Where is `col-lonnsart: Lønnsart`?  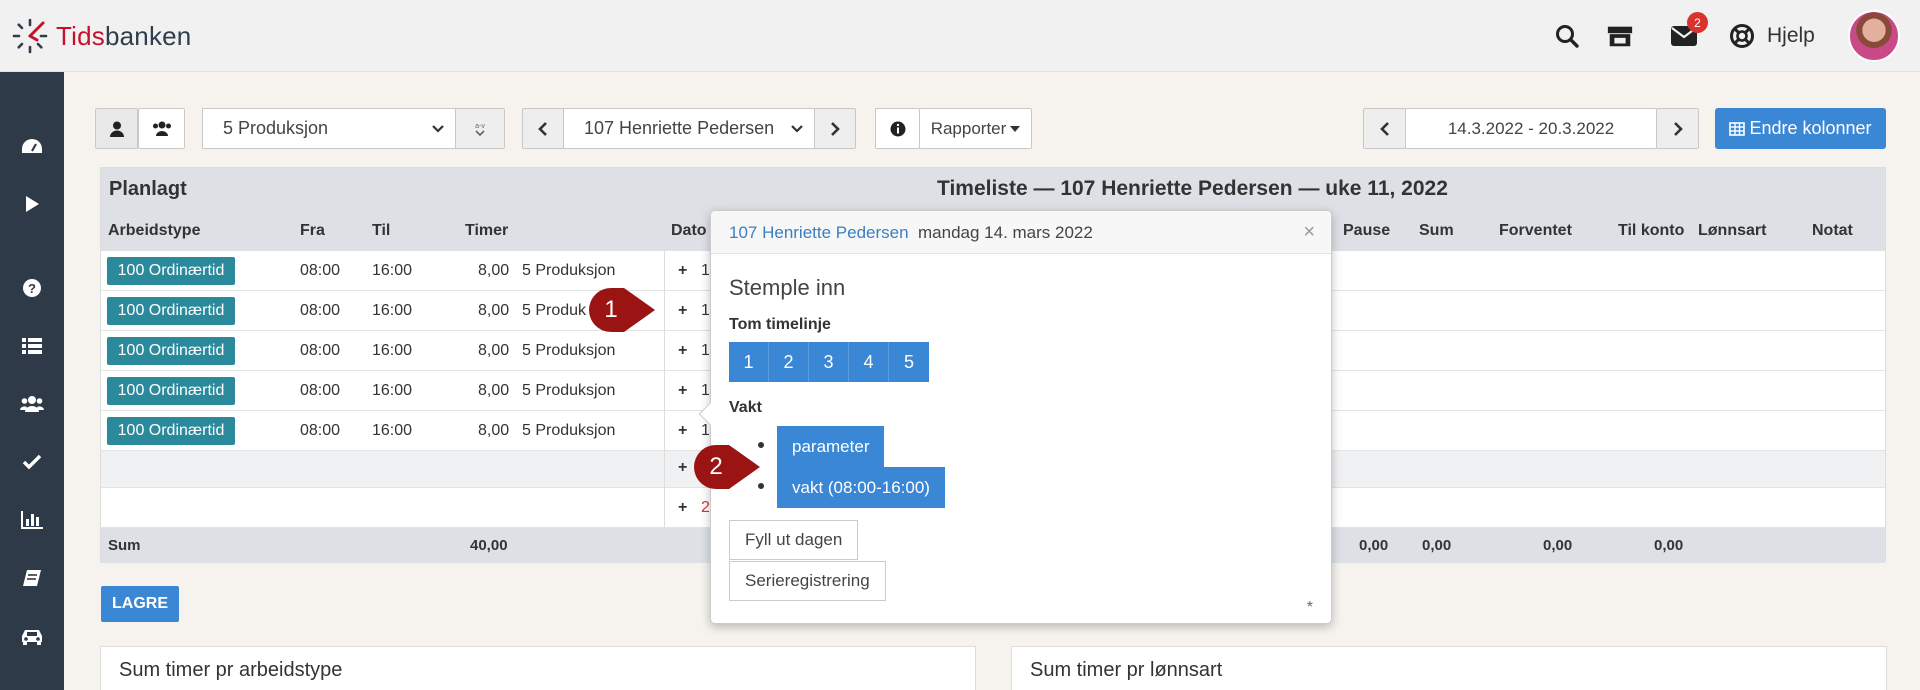 col-lonnsart: Lønnsart is located at coordinates (1732, 230).